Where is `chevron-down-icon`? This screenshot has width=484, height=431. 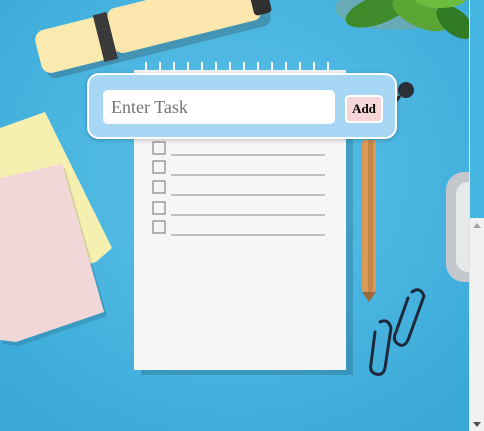
chevron-down-icon is located at coordinates (477, 424).